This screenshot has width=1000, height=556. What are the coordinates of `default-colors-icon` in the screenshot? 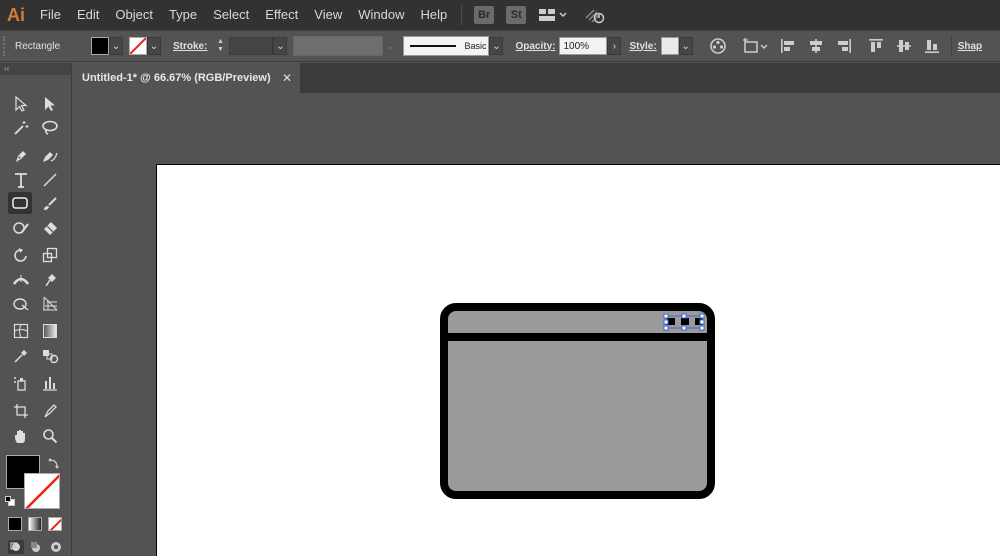 It's located at (10, 500).